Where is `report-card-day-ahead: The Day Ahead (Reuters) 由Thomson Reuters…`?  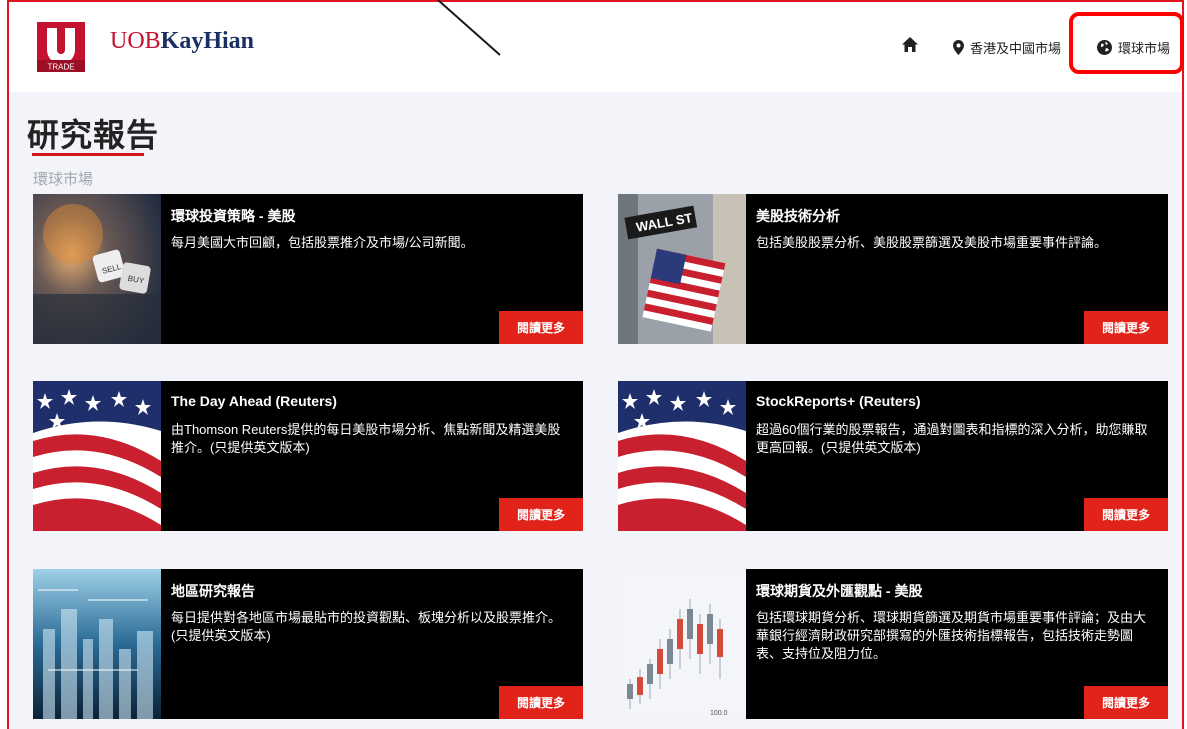
report-card-day-ahead: The Day Ahead (Reuters) 由Thomson Reuters… is located at coordinates (308, 456).